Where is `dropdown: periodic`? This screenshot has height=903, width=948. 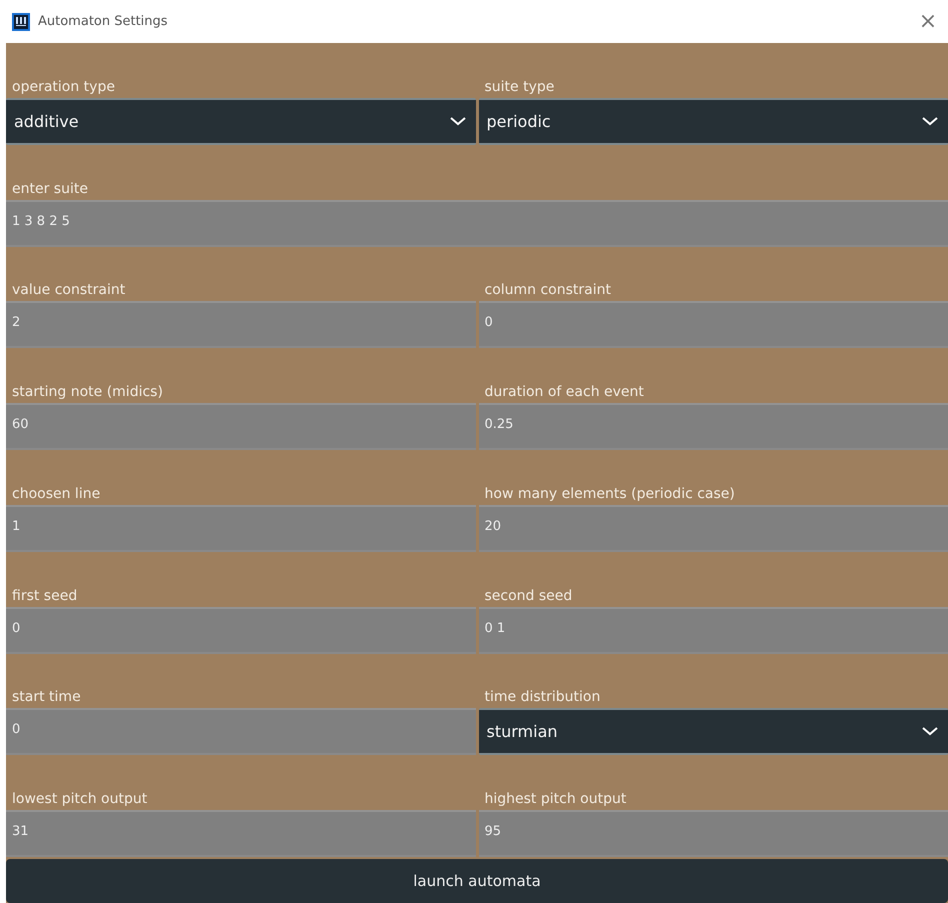
dropdown: periodic is located at coordinates (713, 121).